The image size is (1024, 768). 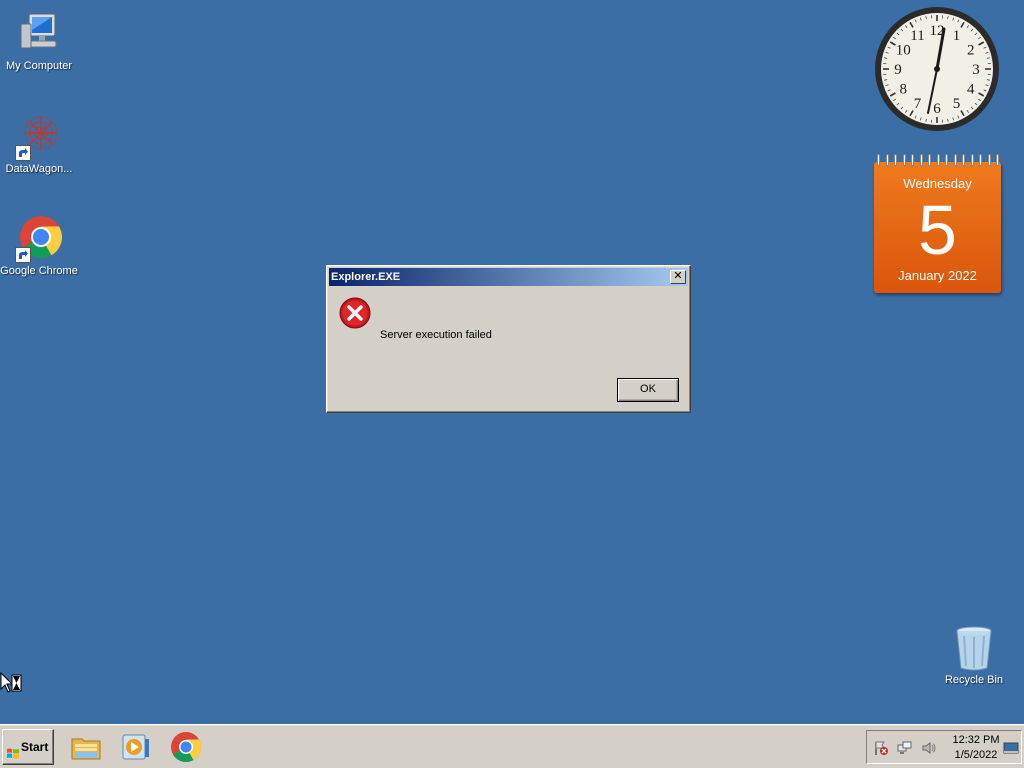 What do you see at coordinates (35, 747) in the screenshot?
I see `start-label: Start` at bounding box center [35, 747].